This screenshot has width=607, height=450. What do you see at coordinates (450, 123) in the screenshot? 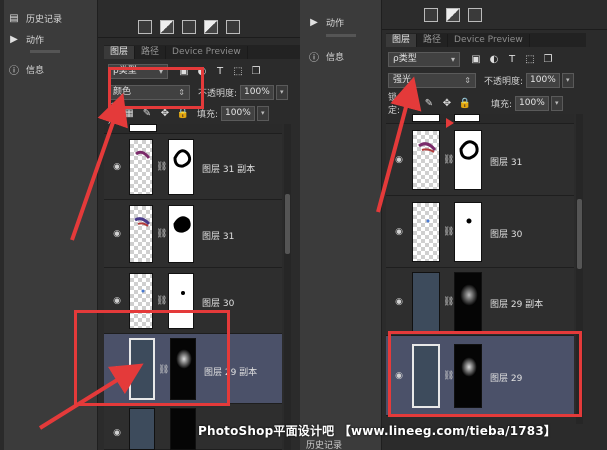
I see `small-marker` at bounding box center [450, 123].